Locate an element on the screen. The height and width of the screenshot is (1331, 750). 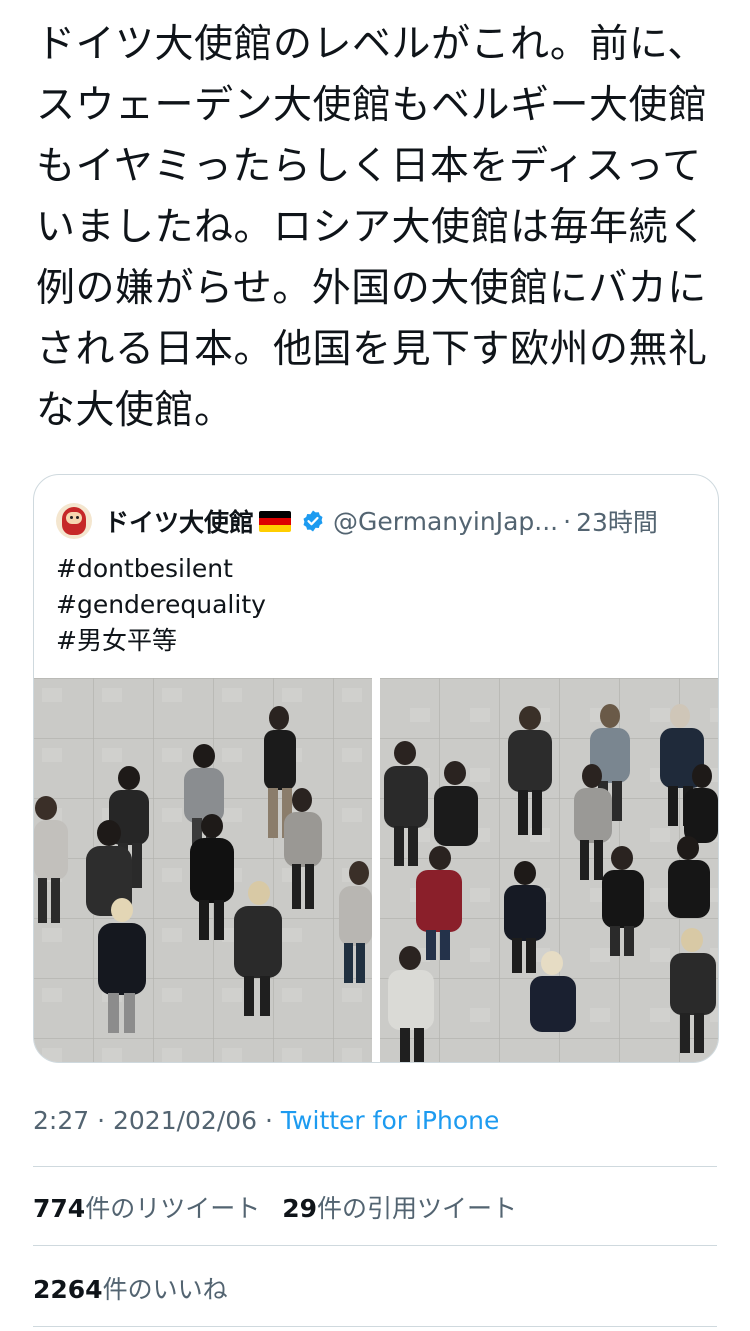
group-photo-right is located at coordinates (549, 870).